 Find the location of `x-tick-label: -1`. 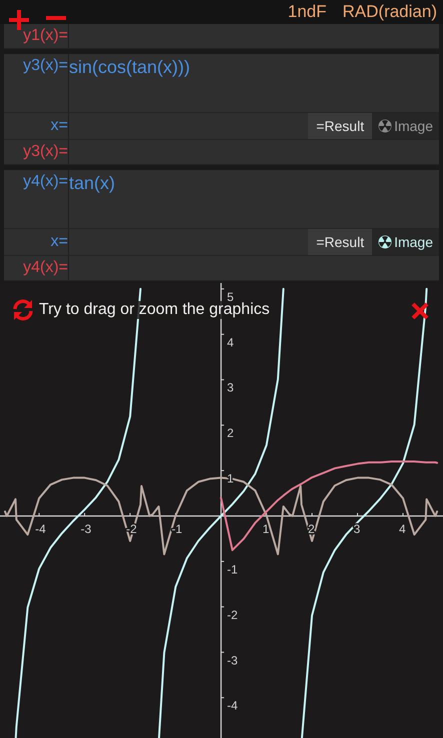

x-tick-label: -1 is located at coordinates (177, 529).